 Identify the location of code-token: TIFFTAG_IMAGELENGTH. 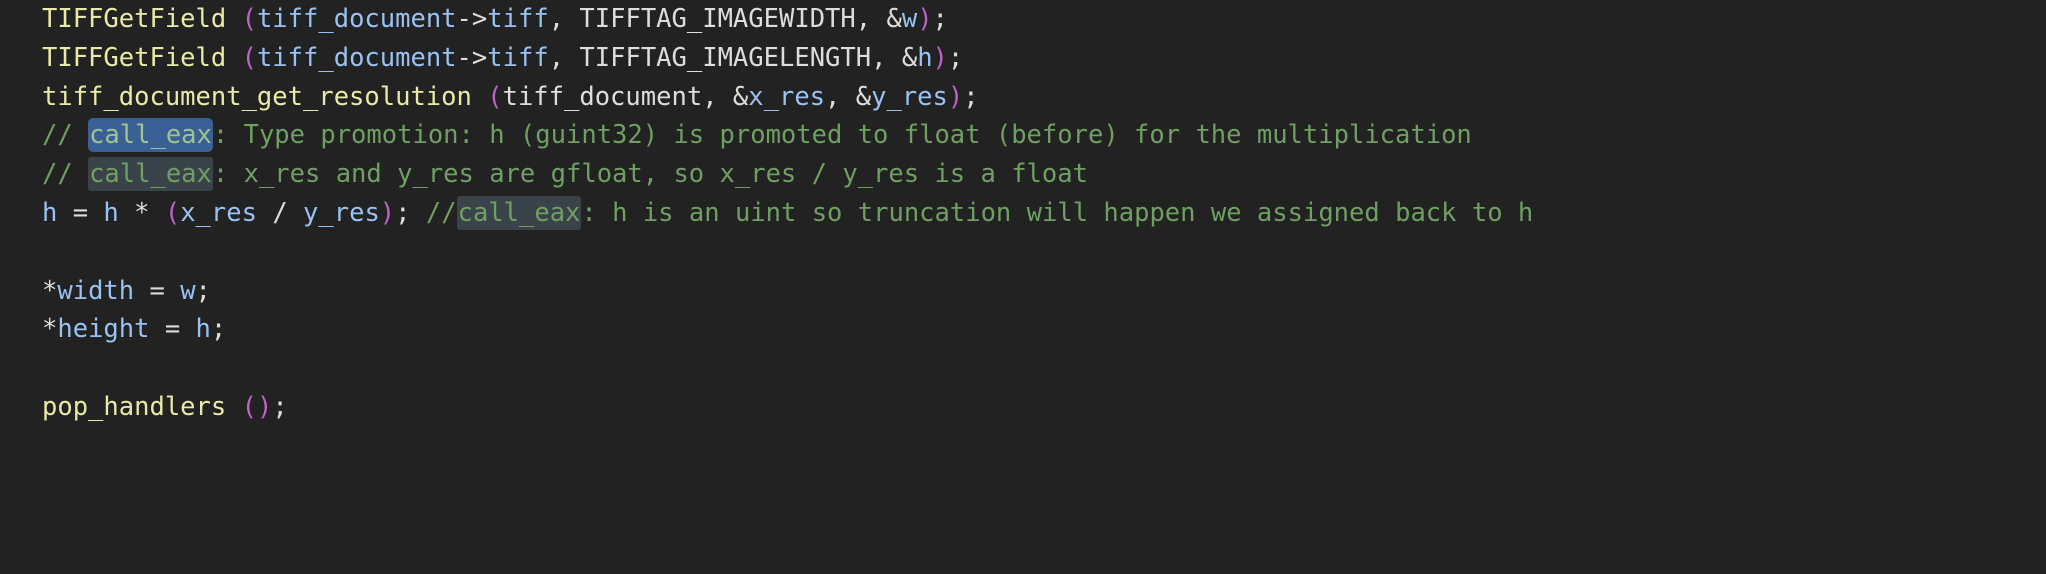
(725, 57).